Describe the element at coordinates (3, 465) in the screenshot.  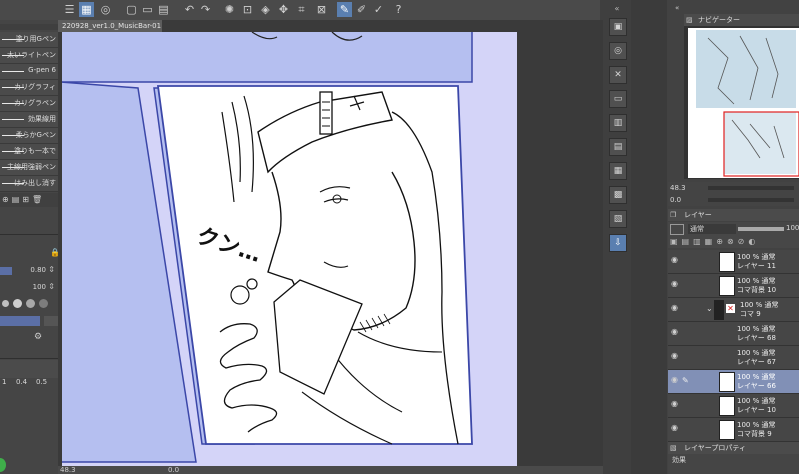
I see `color-indicator` at that location.